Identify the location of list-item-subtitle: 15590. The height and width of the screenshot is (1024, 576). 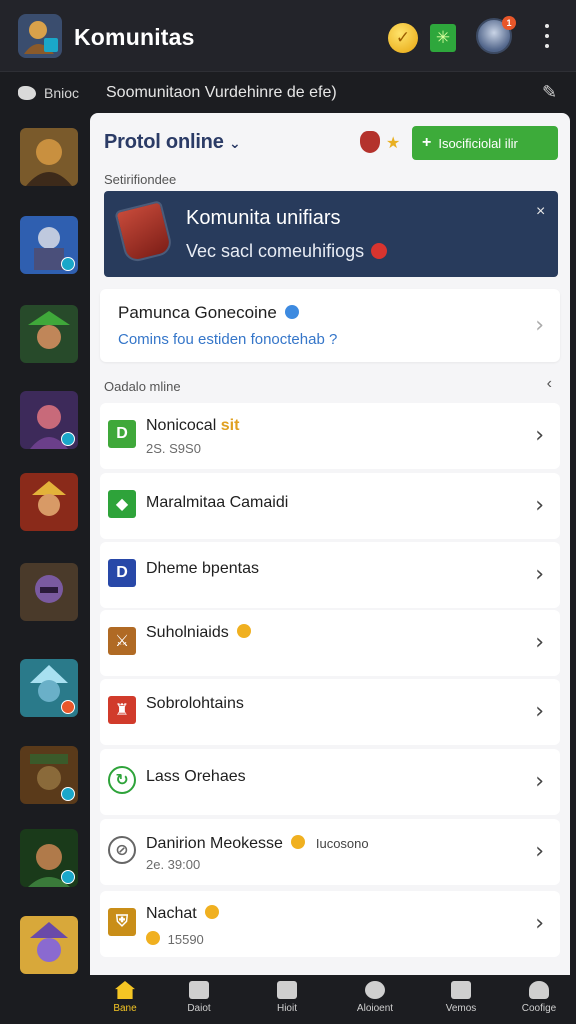
(175, 939).